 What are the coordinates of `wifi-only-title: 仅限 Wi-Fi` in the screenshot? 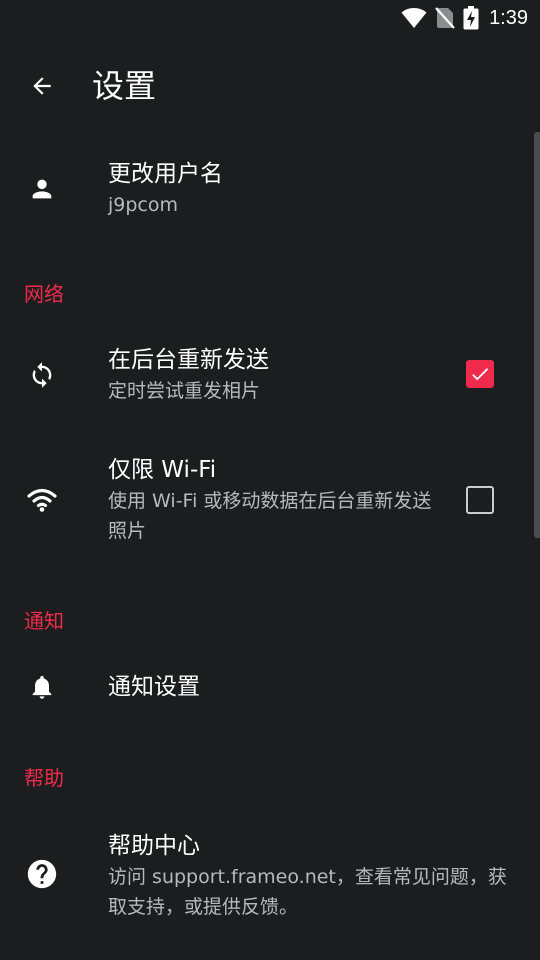 It's located at (162, 470).